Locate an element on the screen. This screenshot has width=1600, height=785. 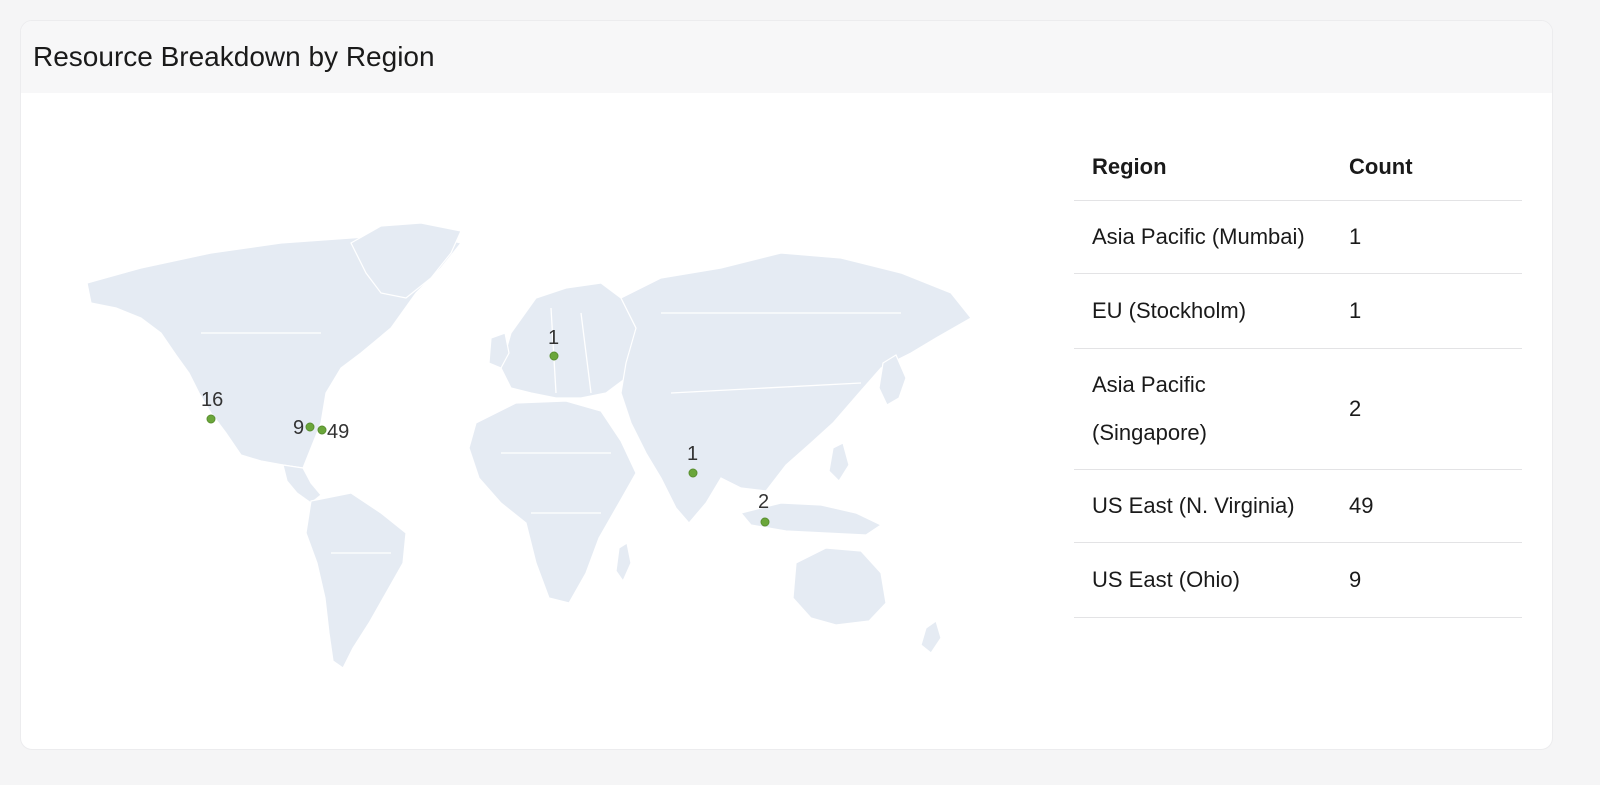
land-madagascar is located at coordinates (623, 562).